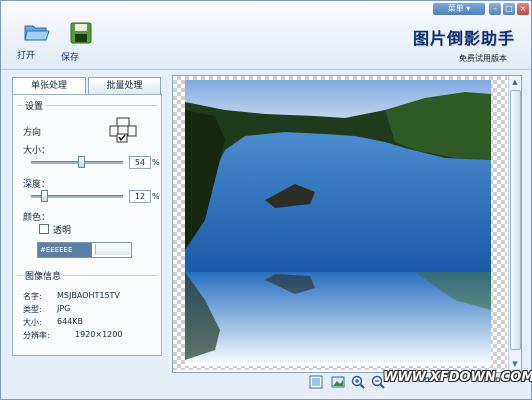  I want to click on menu-label: 菜单, so click(455, 8).